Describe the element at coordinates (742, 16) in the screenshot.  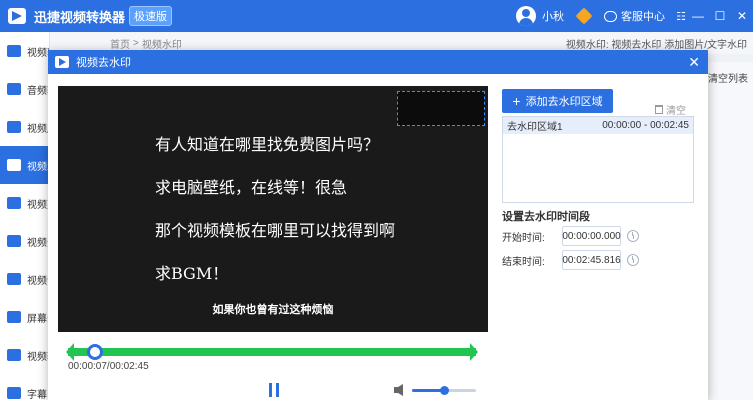
I see `close-app-button: ✕` at that location.